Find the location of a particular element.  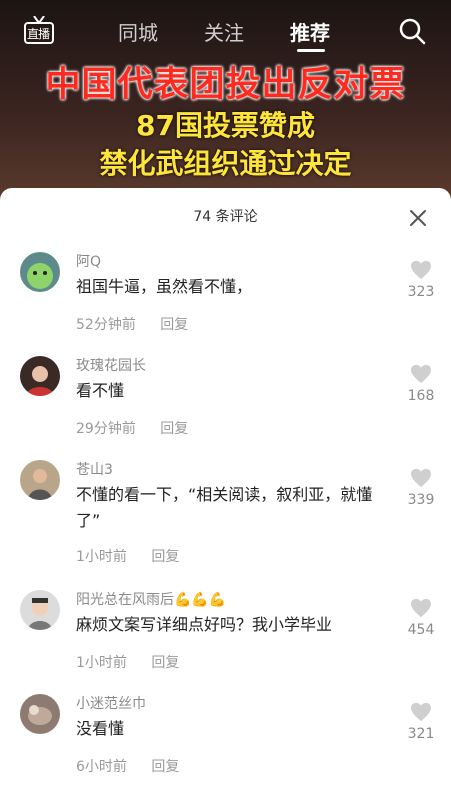

comment-time: 6小时前 is located at coordinates (101, 767).